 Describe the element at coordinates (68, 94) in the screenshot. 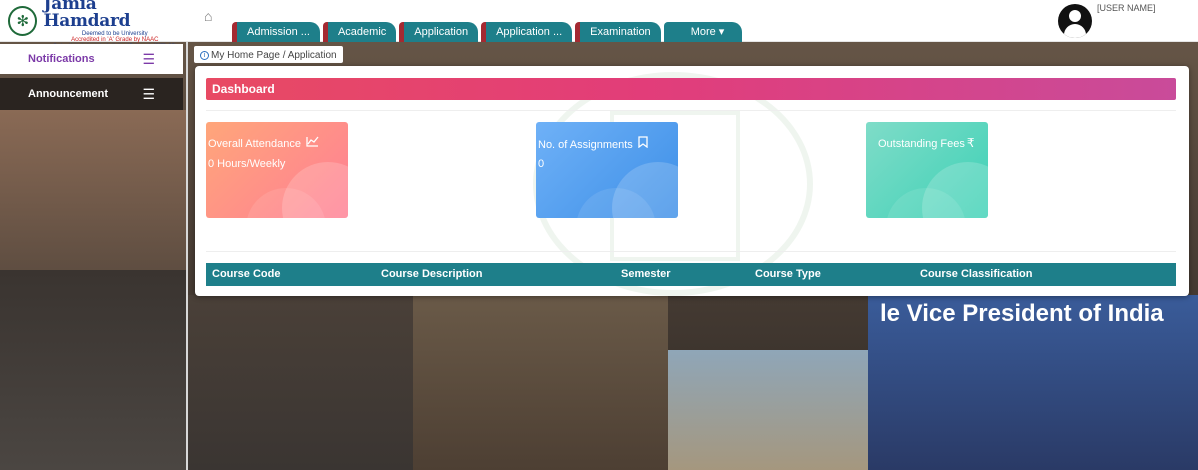

I see `sidebar-item-label: Announcement` at that location.